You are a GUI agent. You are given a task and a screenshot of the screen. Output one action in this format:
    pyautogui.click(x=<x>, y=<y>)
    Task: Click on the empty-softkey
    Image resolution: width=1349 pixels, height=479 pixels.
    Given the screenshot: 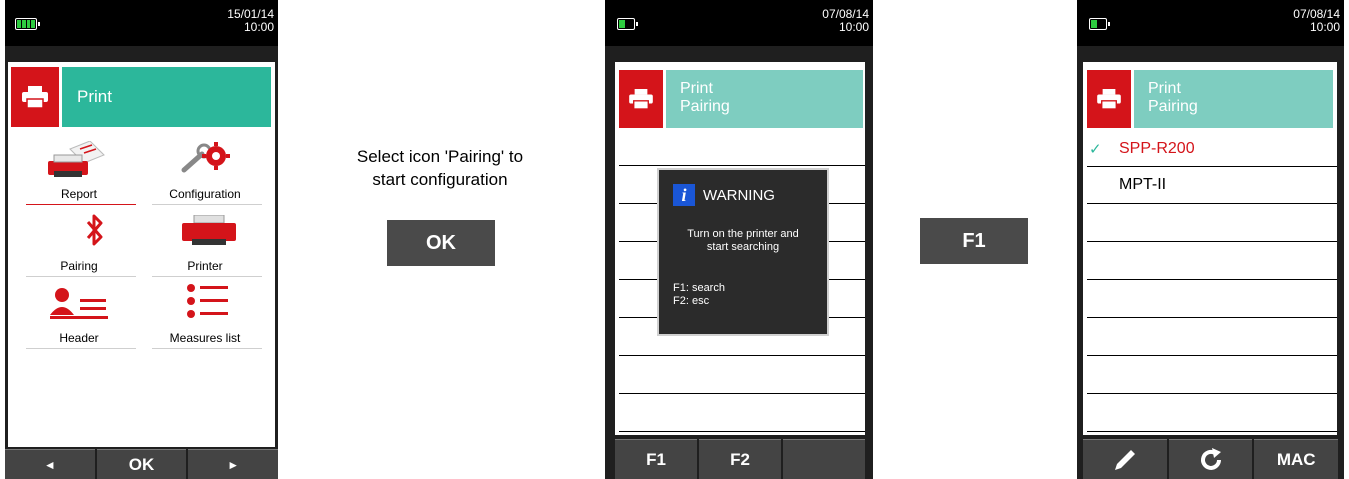 What is the action you would take?
    pyautogui.click(x=824, y=459)
    